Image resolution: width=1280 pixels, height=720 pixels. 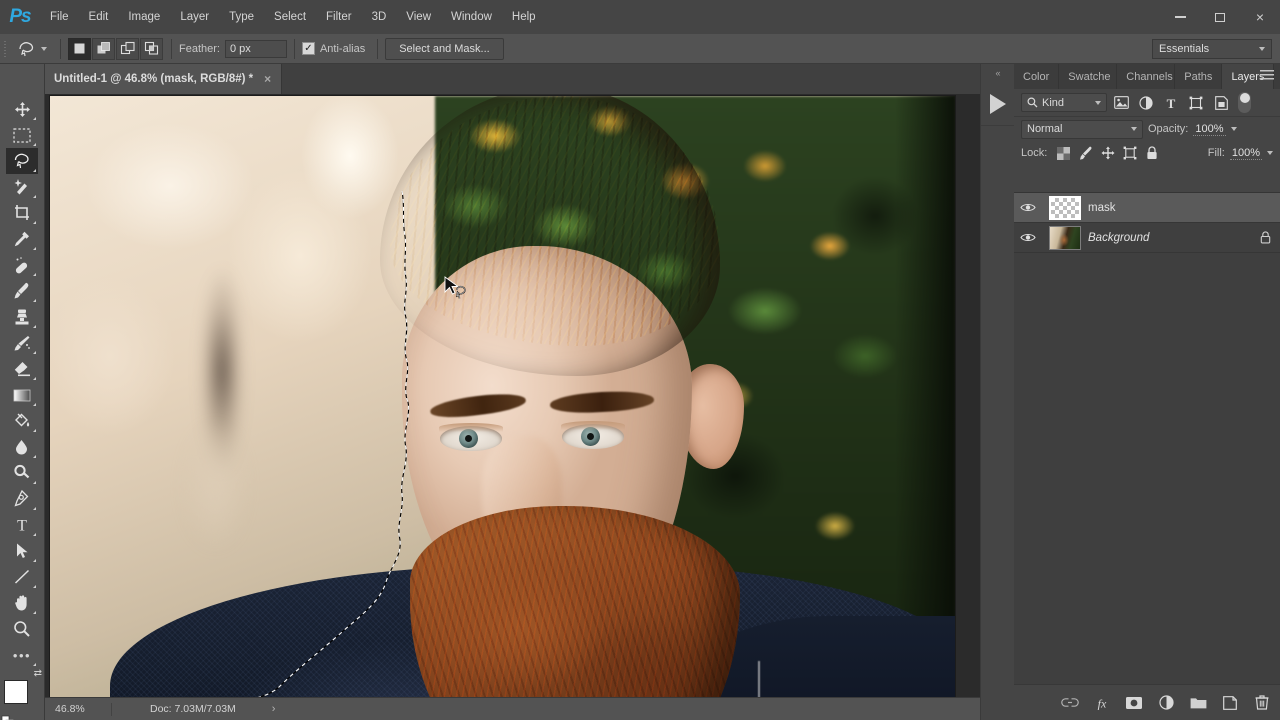 I want to click on line-tool, so click(x=22, y=577).